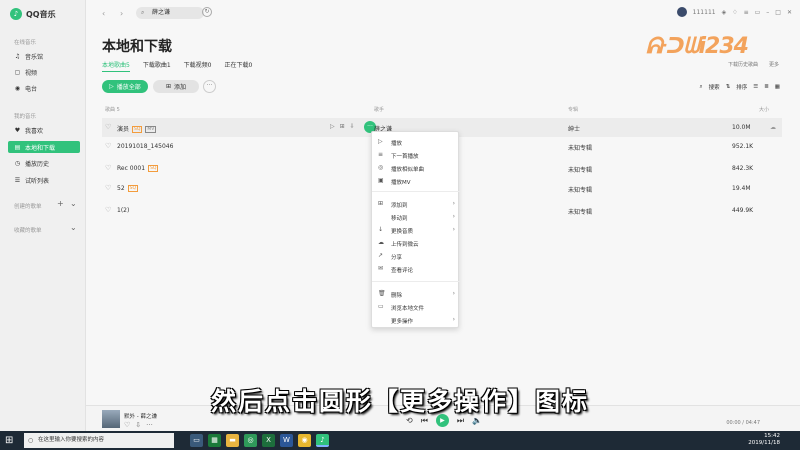  Describe the element at coordinates (741, 87) in the screenshot. I see `sort-tool-label: 排序` at that location.